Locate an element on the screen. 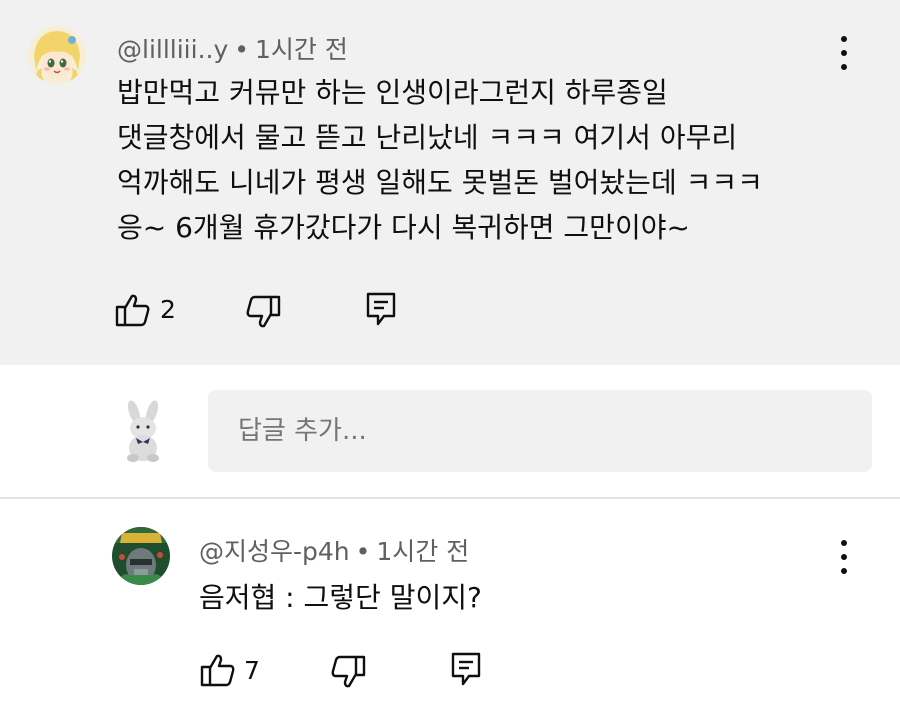  comment-text-line: 응~ 6개월 휴가갔다가 다시 복귀하면 그만이야~ is located at coordinates (403, 227).